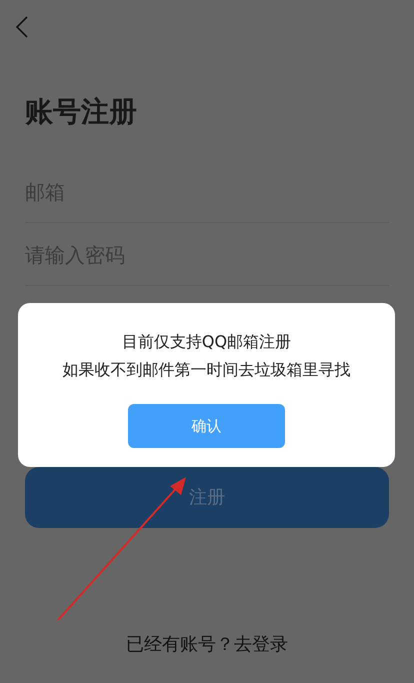 The image size is (414, 683). Describe the element at coordinates (207, 342) in the screenshot. I see `dialog-message: 目前仅支持QQ邮箱注册` at that location.